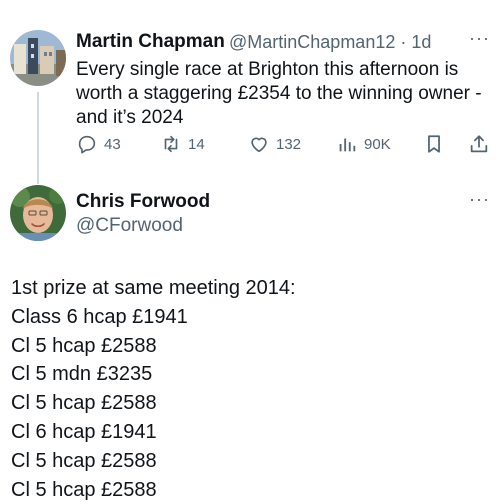 This screenshot has width=500, height=504. Describe the element at coordinates (98, 144) in the screenshot. I see `reply-button: 43` at that location.